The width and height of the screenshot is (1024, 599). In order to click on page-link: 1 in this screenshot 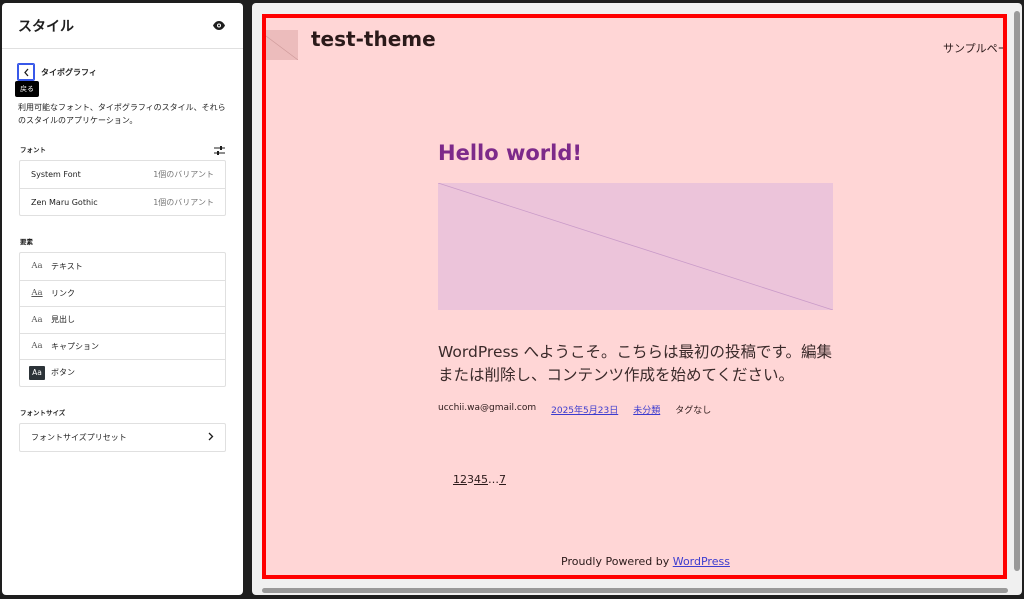, I will do `click(456, 479)`.